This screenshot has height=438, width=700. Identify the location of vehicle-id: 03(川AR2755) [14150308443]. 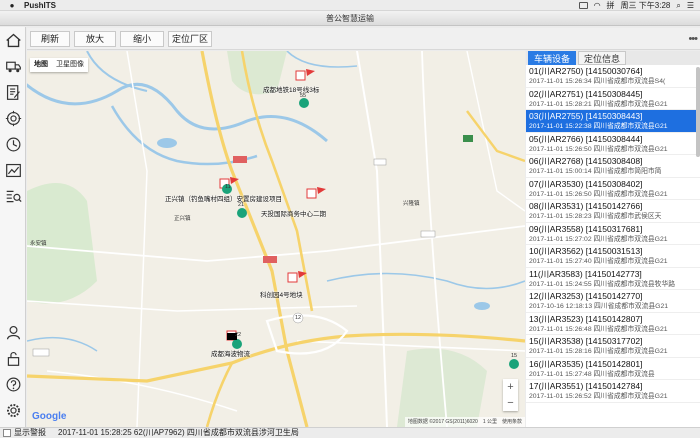
(586, 116).